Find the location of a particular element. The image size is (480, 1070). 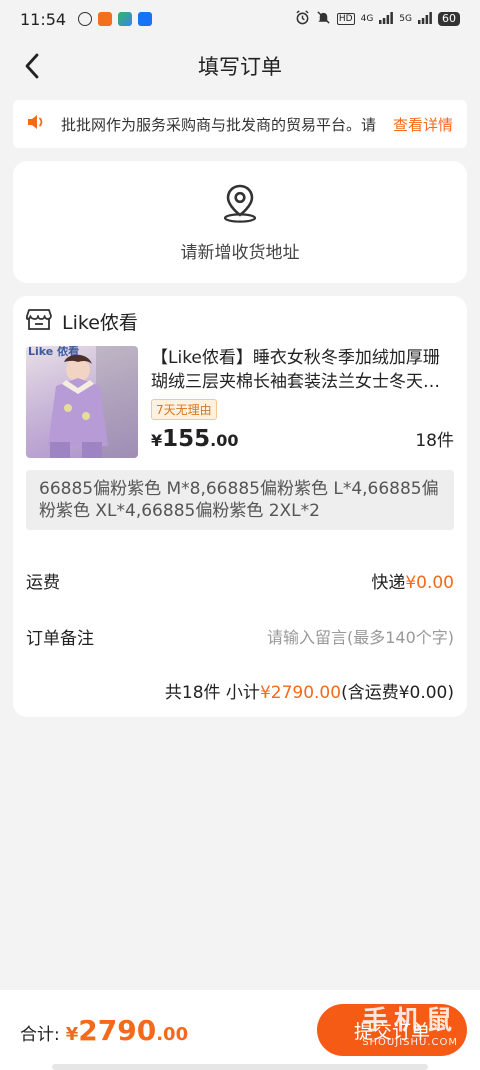

chevron-left-icon is located at coordinates (32, 66).